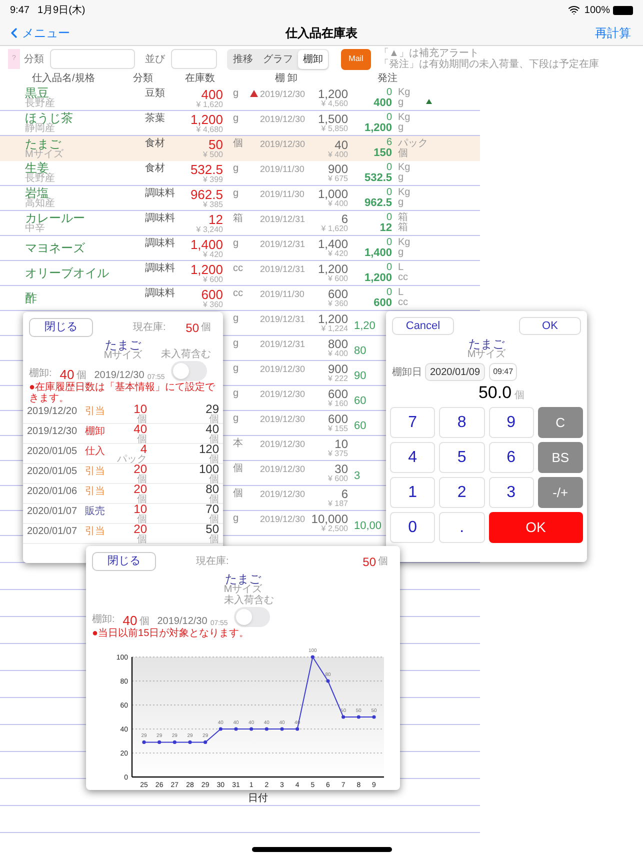  I want to click on keypad-key: 9, so click(511, 422).